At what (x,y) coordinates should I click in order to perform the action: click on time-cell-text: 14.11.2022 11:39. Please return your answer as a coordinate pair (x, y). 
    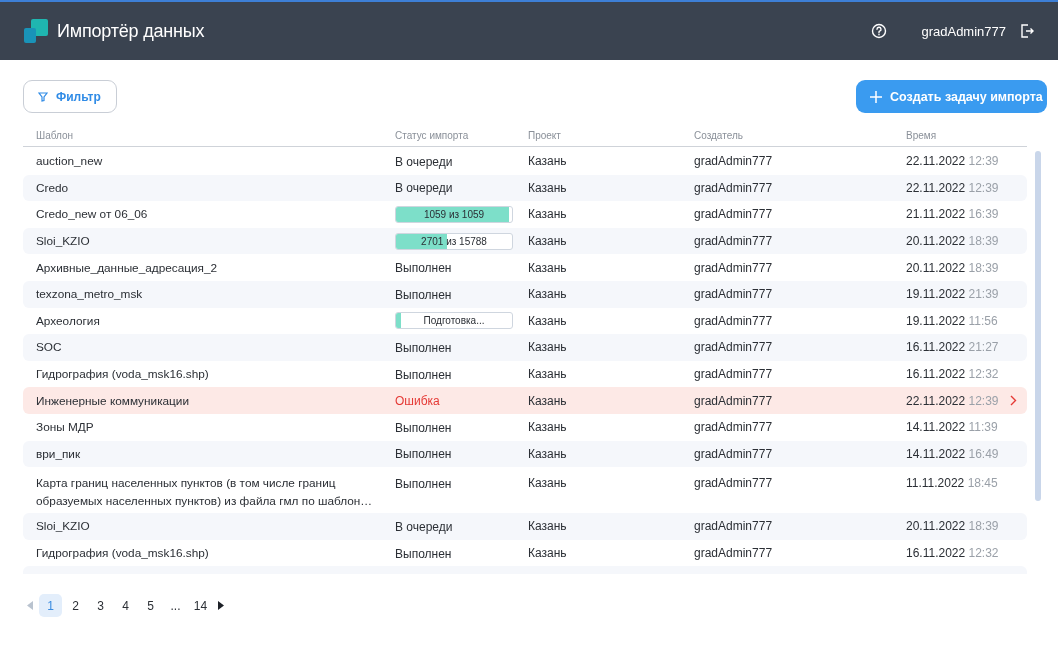
    Looking at the image, I should click on (952, 428).